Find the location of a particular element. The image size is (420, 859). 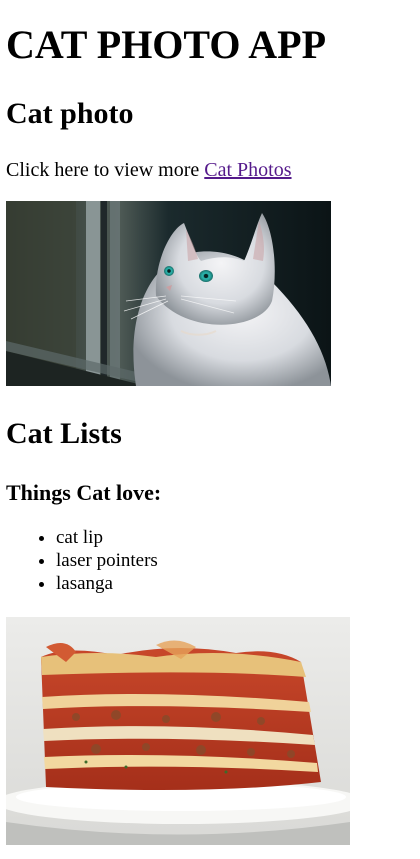

things-cat-love-heading: Things Cat love: is located at coordinates (84, 492).